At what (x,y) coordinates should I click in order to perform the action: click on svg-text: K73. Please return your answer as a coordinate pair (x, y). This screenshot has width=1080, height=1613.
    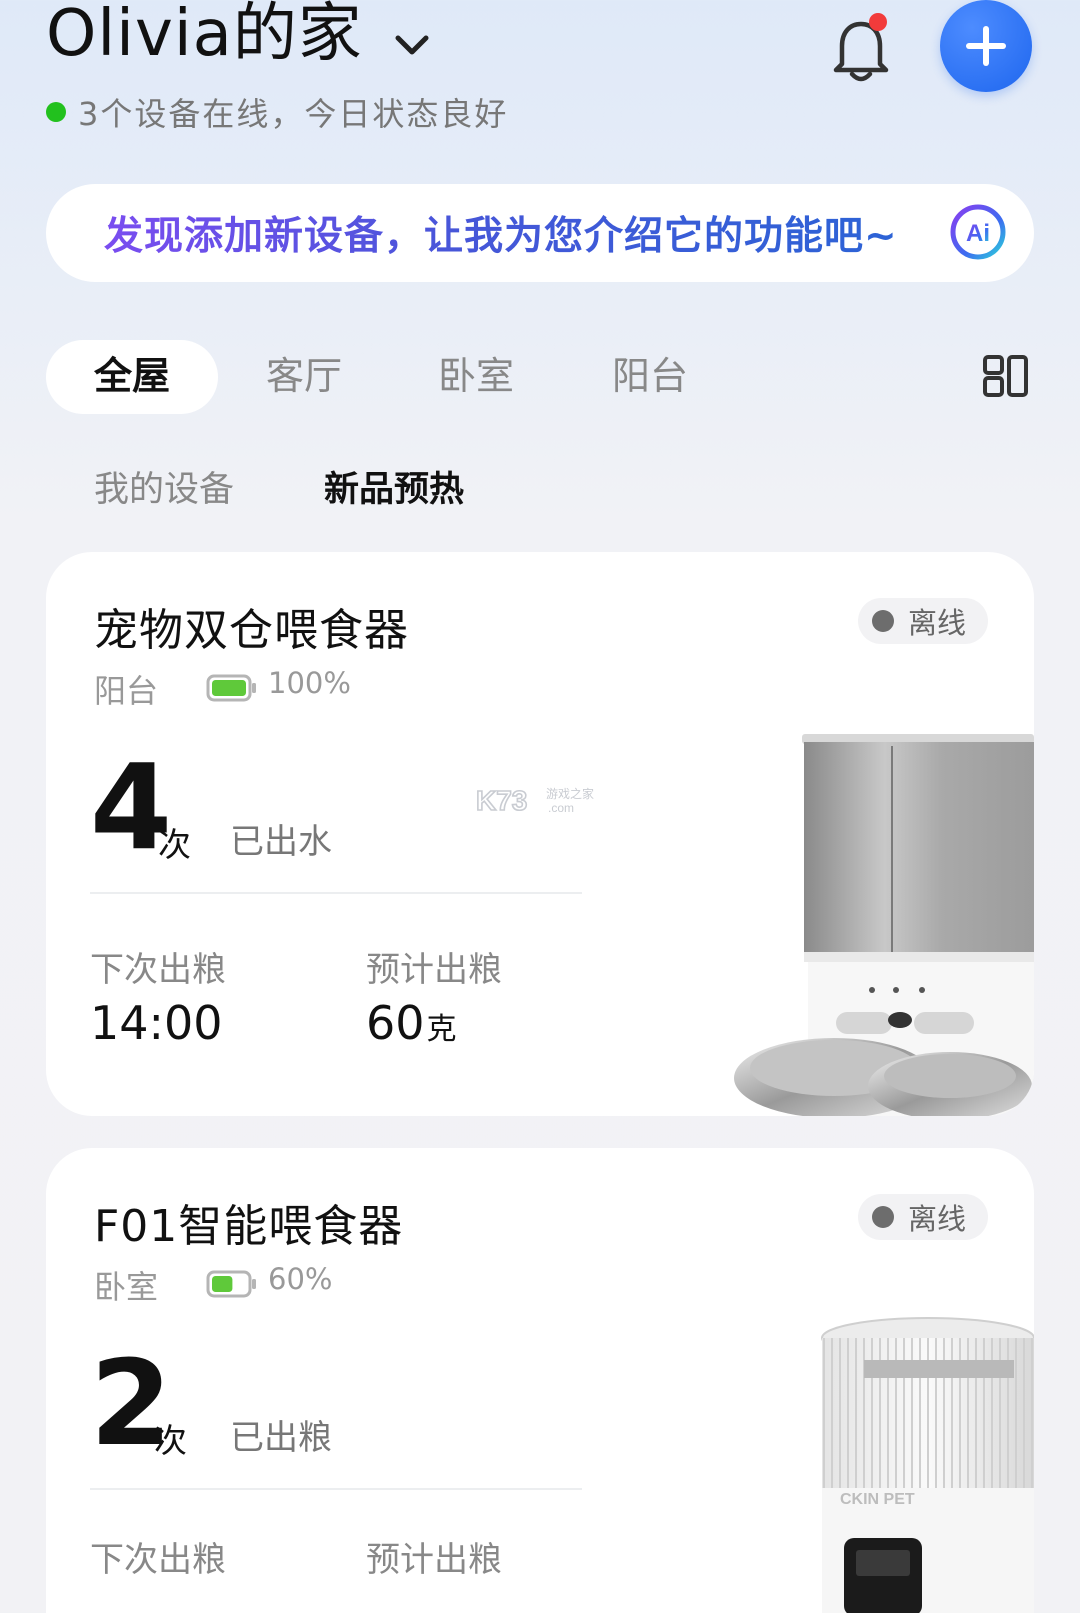
    Looking at the image, I should click on (501, 800).